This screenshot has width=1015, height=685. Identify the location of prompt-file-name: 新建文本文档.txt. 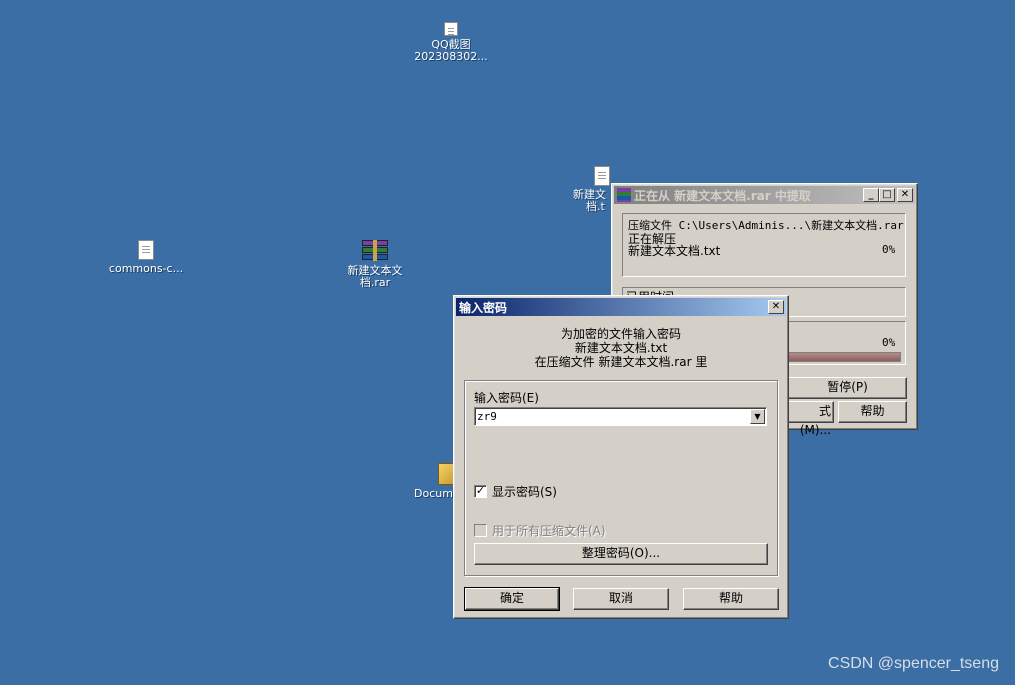
(621, 348).